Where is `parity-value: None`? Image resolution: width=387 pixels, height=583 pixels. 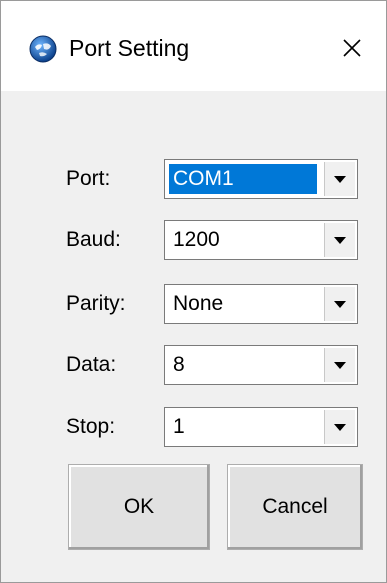 parity-value: None is located at coordinates (198, 303).